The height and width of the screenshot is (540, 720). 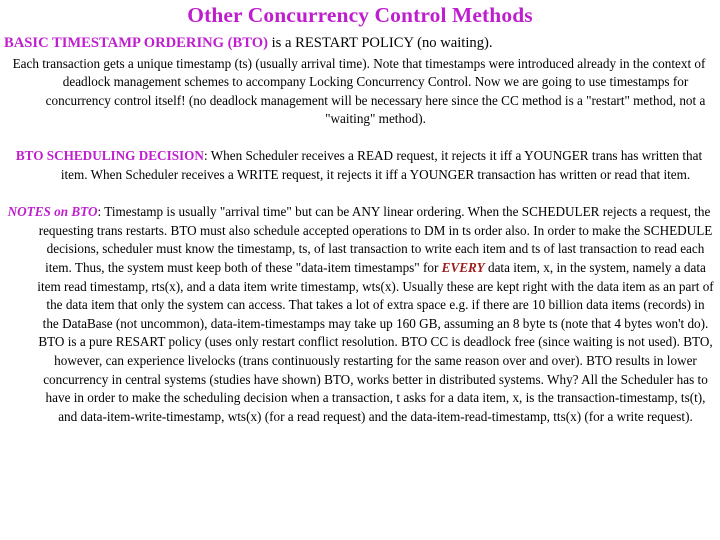 I want to click on scheduling-heading: BTO SCHEDULING DECISION, so click(x=109, y=156).